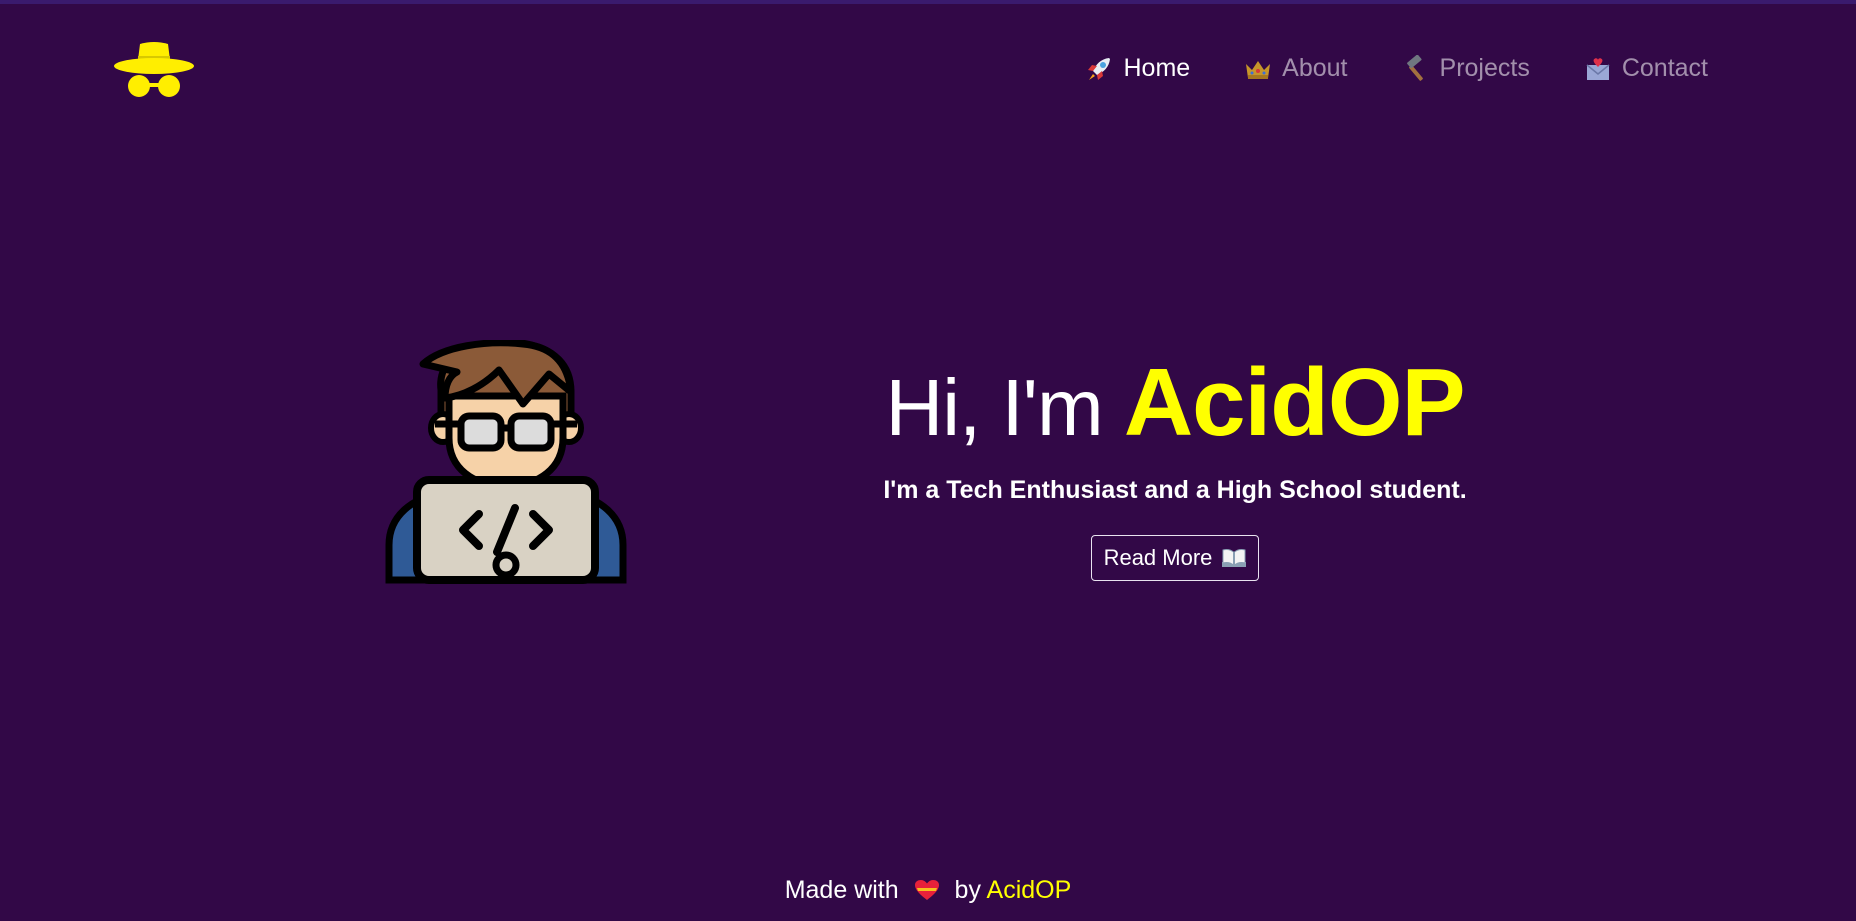 Image resolution: width=1856 pixels, height=921 pixels. What do you see at coordinates (994, 407) in the screenshot?
I see `hero-greeting: Hi, I'm` at bounding box center [994, 407].